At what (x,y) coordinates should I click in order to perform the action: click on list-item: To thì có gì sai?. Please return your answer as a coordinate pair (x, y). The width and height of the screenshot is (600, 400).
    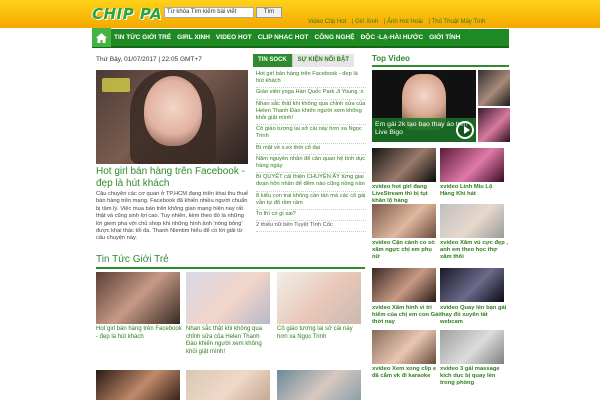
    Looking at the image, I should click on (311, 216).